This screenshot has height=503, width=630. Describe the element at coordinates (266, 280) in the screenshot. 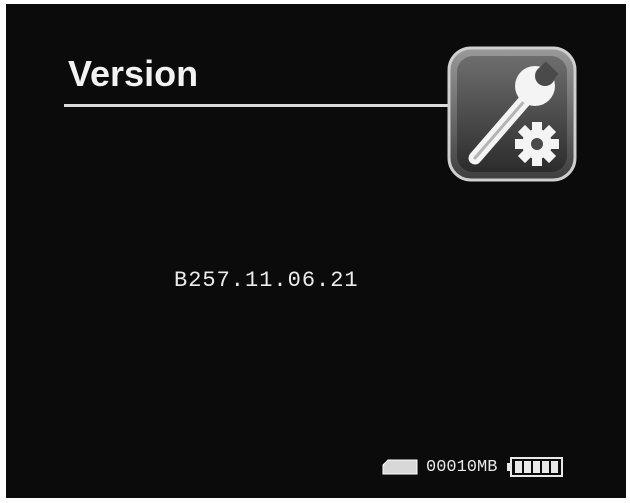

I see `firmware-version: B257.11.06.21` at that location.